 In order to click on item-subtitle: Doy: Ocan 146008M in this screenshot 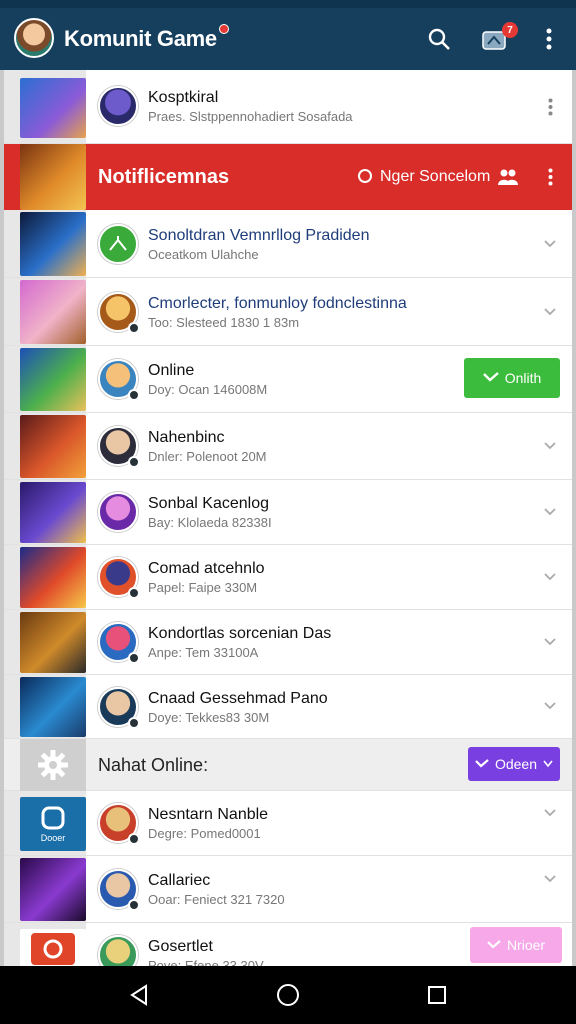, I will do `click(208, 389)`.